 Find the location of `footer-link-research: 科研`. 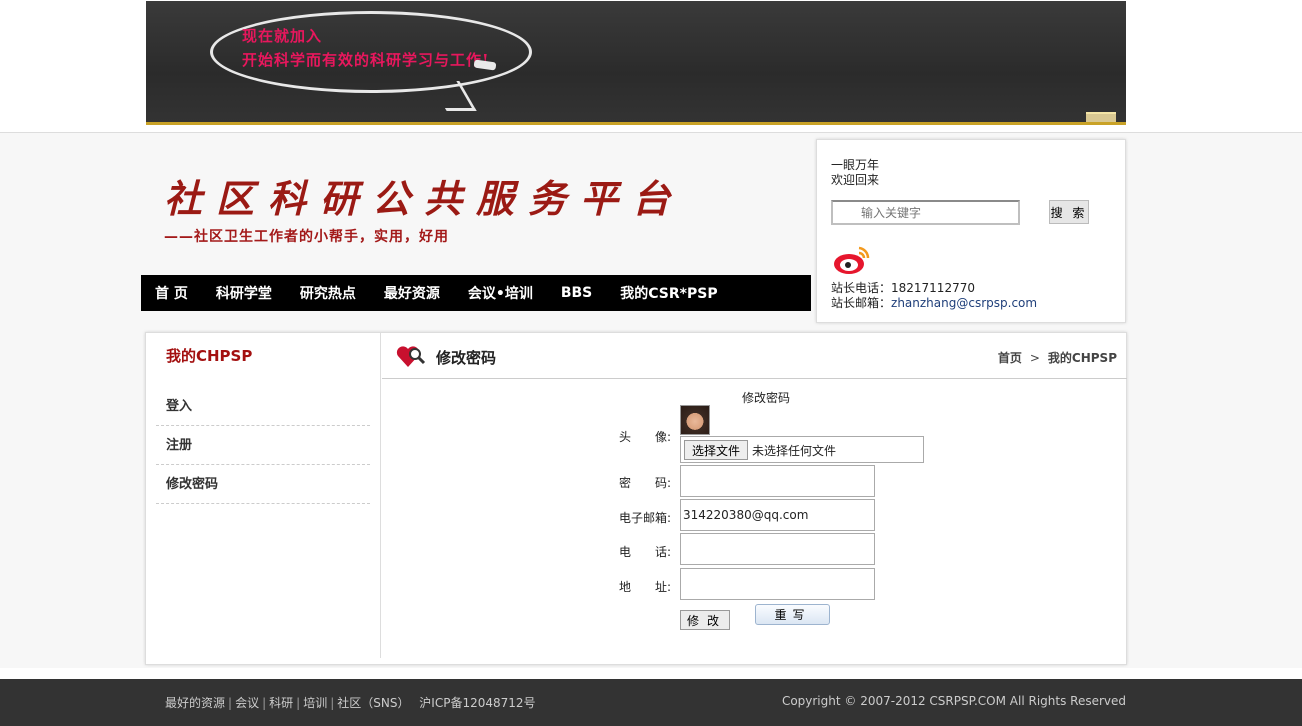

footer-link-research: 科研 is located at coordinates (281, 703).